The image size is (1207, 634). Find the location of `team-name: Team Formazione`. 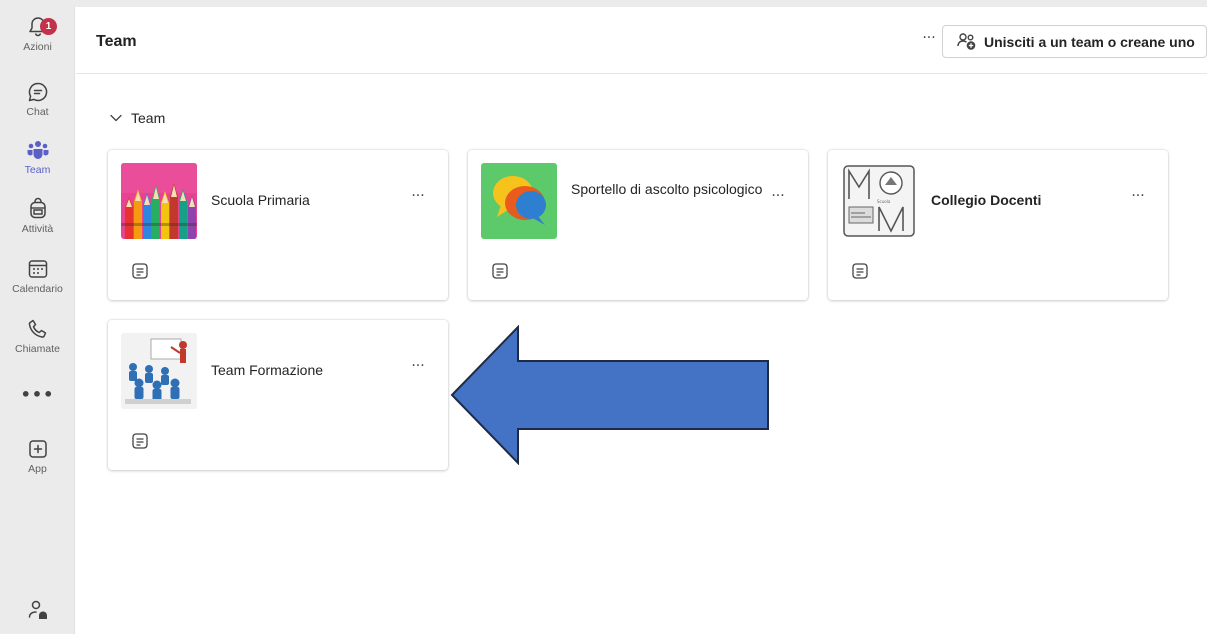

team-name: Team Formazione is located at coordinates (267, 370).